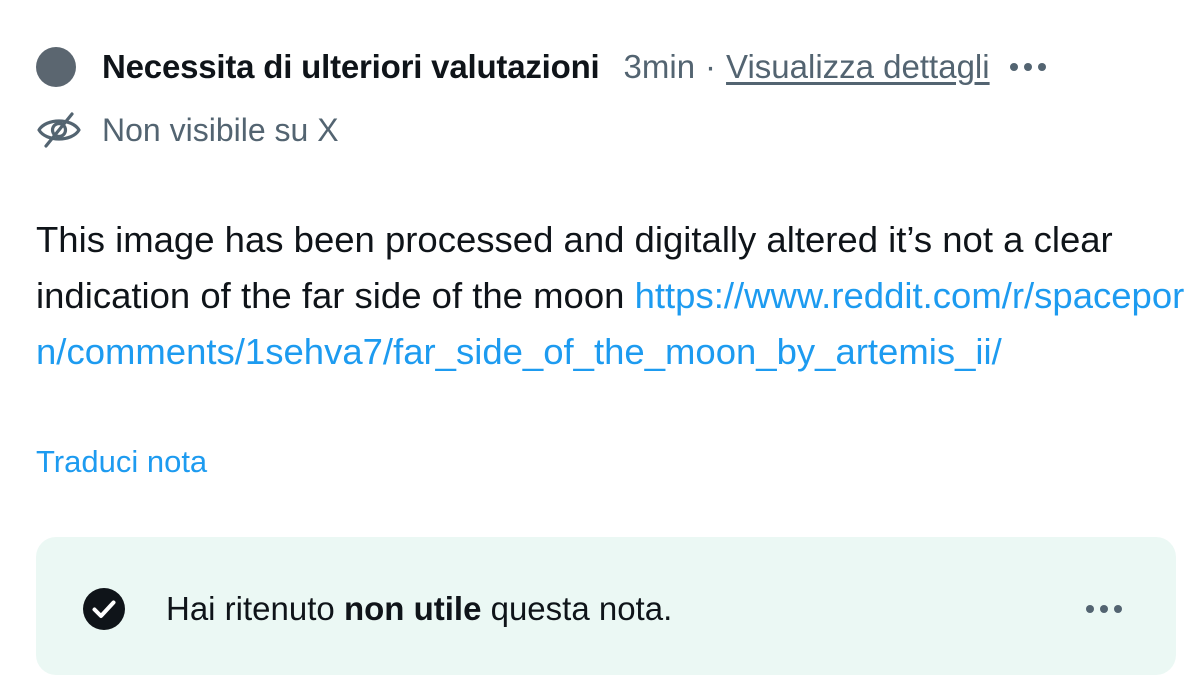  Describe the element at coordinates (659, 66) in the screenshot. I see `note-timestamp: 3min` at that location.